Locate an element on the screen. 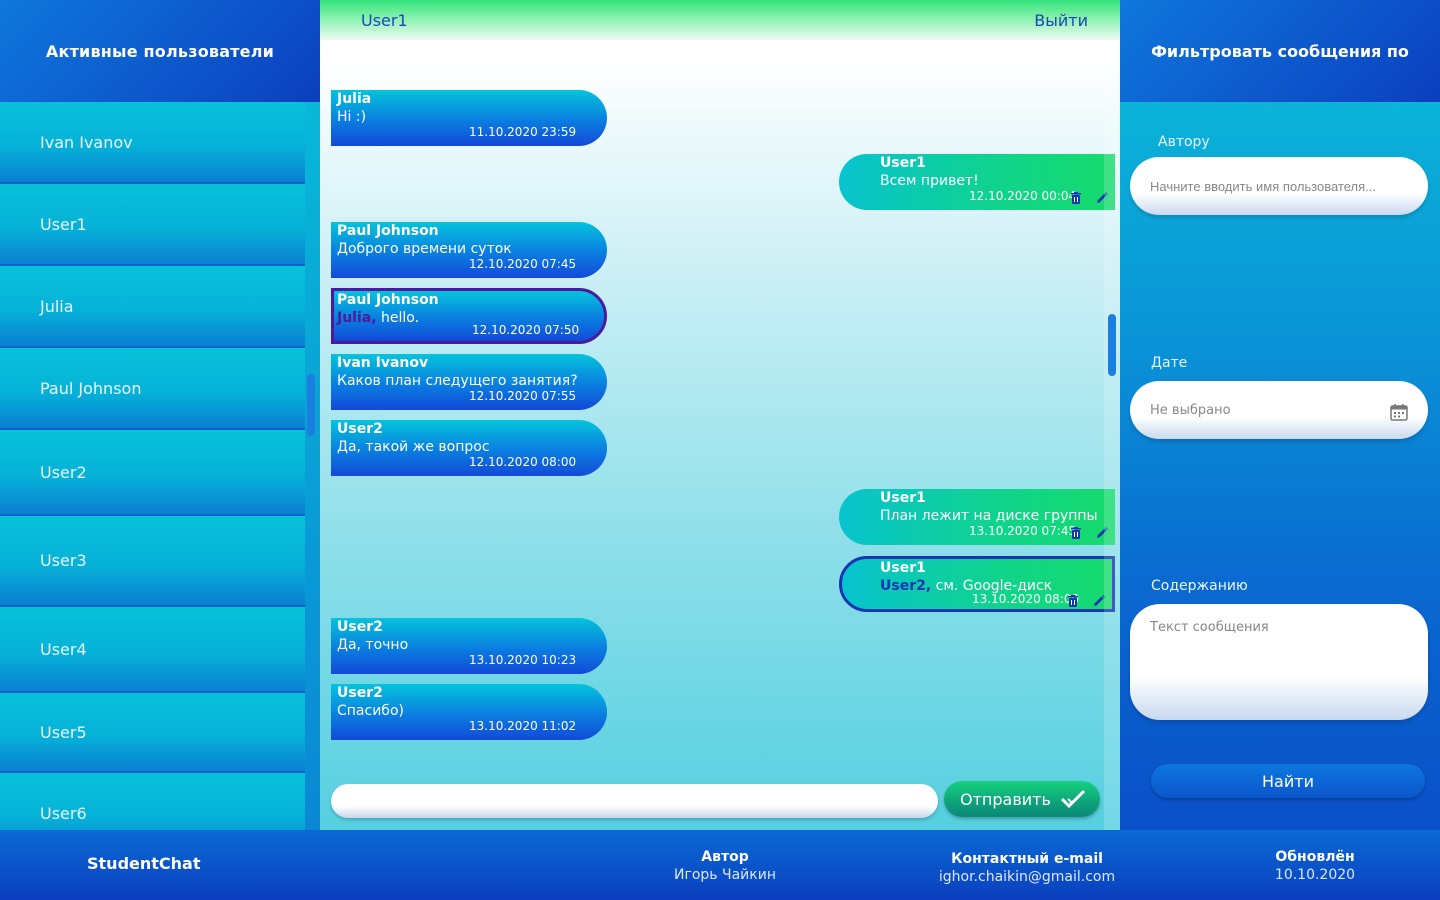 The width and height of the screenshot is (1440, 900). message-time: 12.10.2020 07:45 is located at coordinates (523, 264).